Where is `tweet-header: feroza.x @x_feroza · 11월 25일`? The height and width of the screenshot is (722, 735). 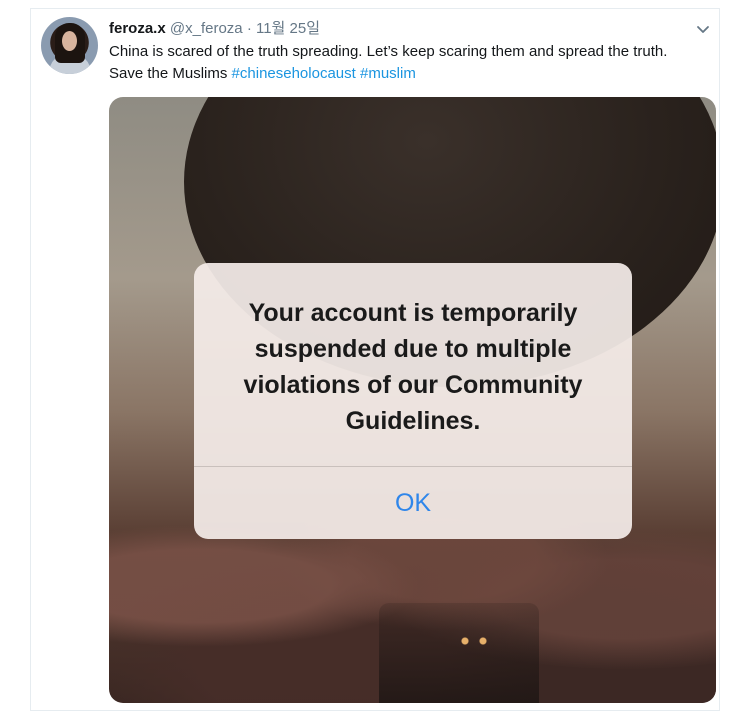
tweet-header: feroza.x @x_feroza · 11월 25일 is located at coordinates (214, 27).